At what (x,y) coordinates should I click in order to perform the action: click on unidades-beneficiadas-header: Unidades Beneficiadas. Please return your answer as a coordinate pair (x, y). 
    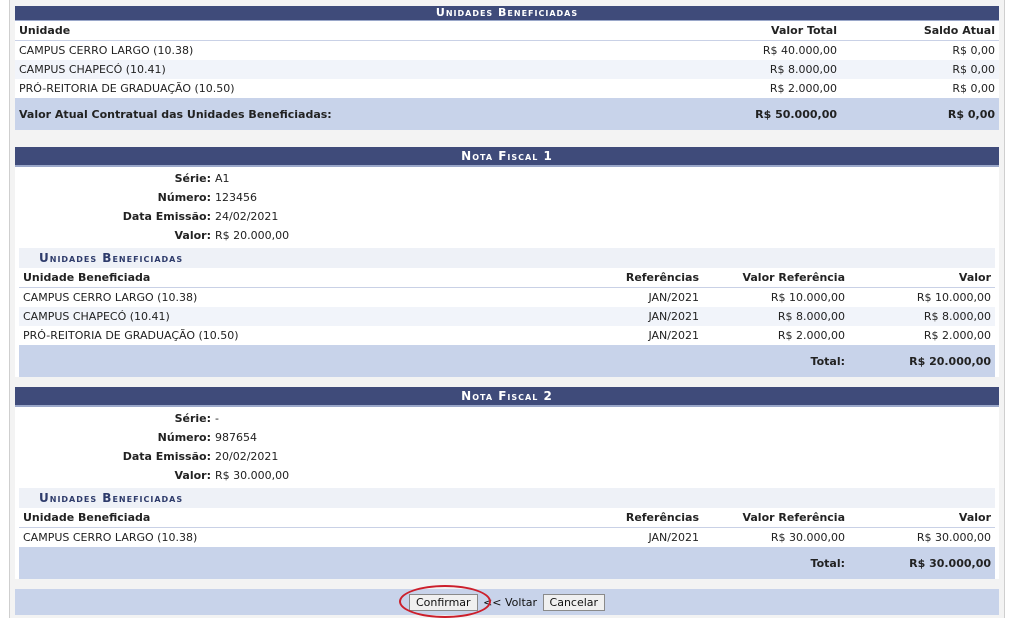
    Looking at the image, I should click on (507, 13).